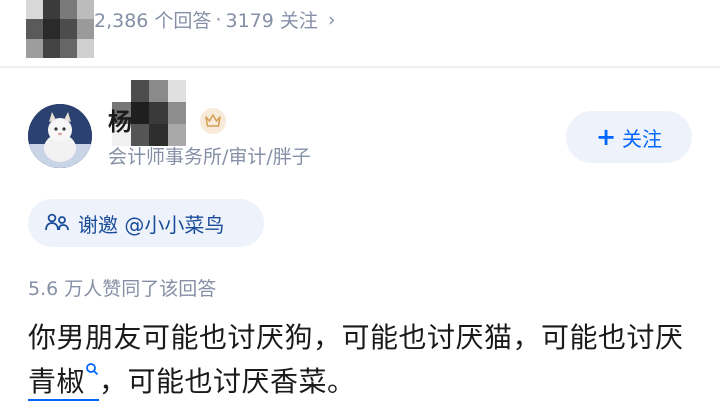 The image size is (720, 405). I want to click on search-keyword-link: 青椒, so click(64, 382).